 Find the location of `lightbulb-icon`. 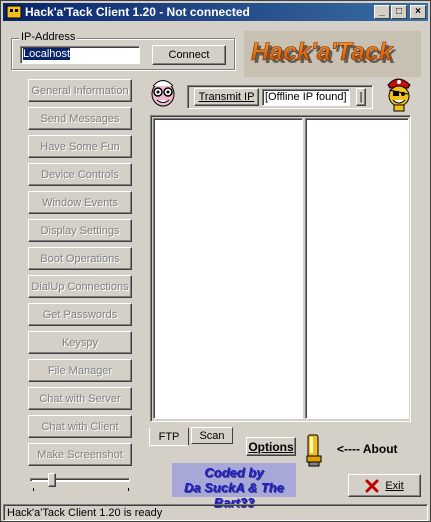

lightbulb-icon is located at coordinates (317, 451).